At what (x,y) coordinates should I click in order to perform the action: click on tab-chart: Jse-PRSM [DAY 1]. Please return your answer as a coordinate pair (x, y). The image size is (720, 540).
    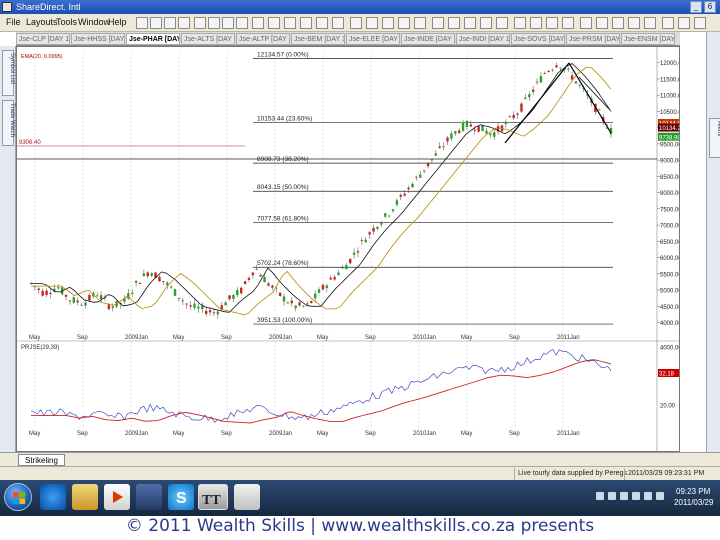
    Looking at the image, I should click on (593, 39).